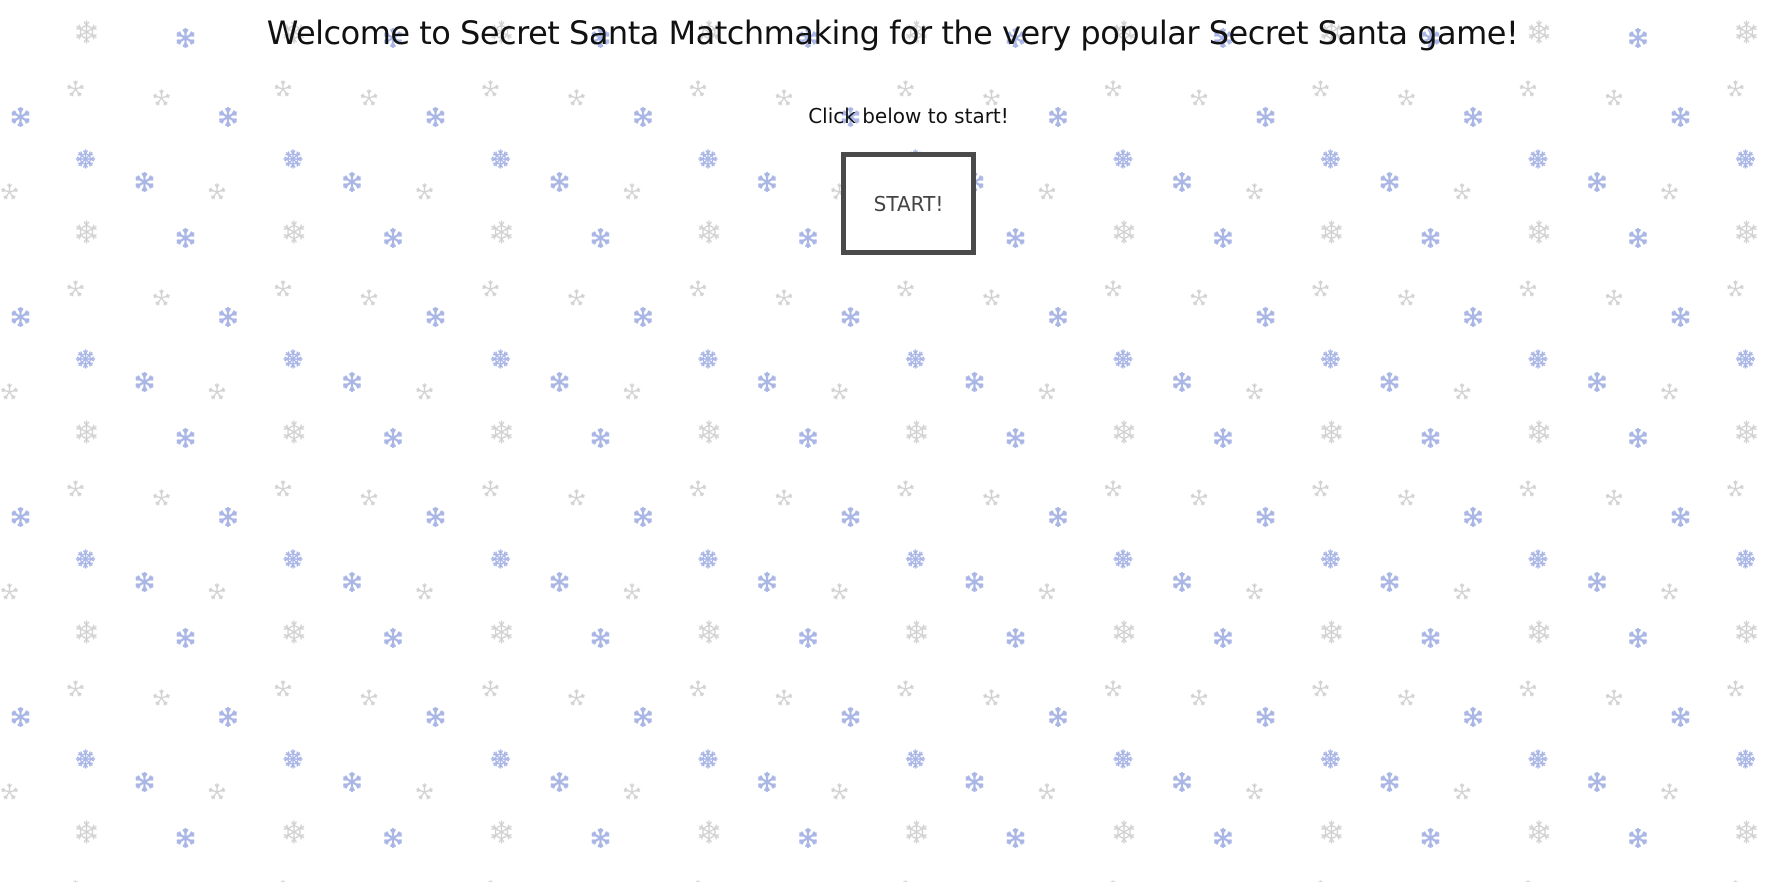  What do you see at coordinates (908, 116) in the screenshot?
I see `start-instruction: Click below to start!` at bounding box center [908, 116].